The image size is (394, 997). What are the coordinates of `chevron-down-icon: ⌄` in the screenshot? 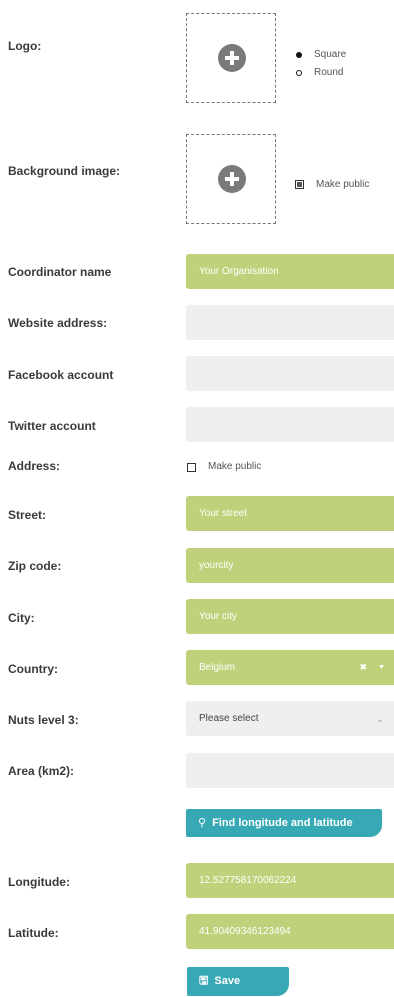 It's located at (380, 719).